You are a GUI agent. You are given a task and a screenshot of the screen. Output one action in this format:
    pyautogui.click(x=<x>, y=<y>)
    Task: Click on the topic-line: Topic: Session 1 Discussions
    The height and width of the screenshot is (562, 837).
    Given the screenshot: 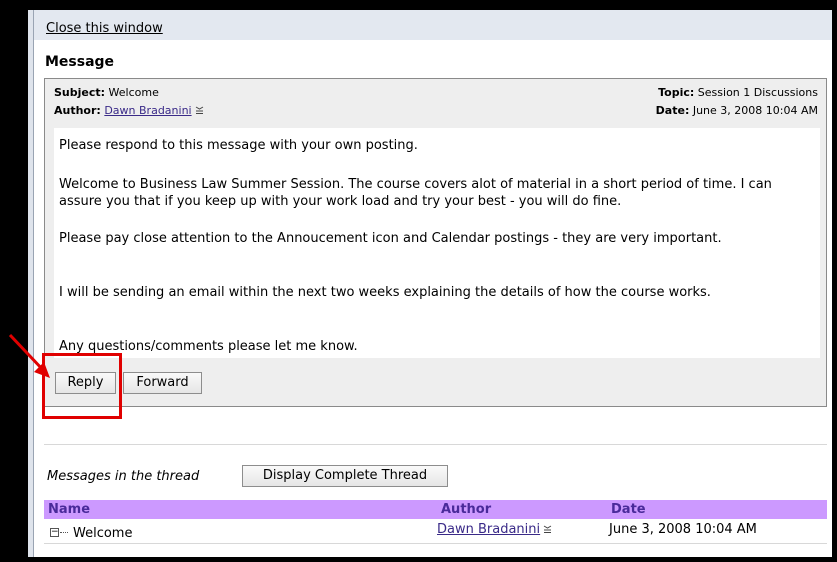 What is the action you would take?
    pyautogui.click(x=738, y=92)
    